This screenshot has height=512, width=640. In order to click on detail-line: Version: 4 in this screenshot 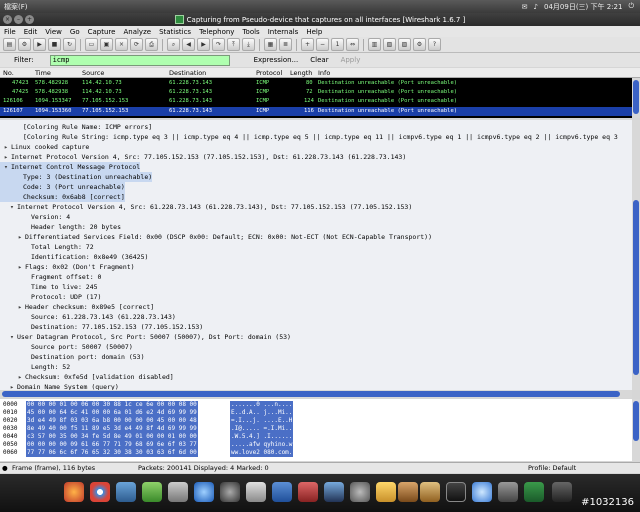, I will do `click(35, 217)`.